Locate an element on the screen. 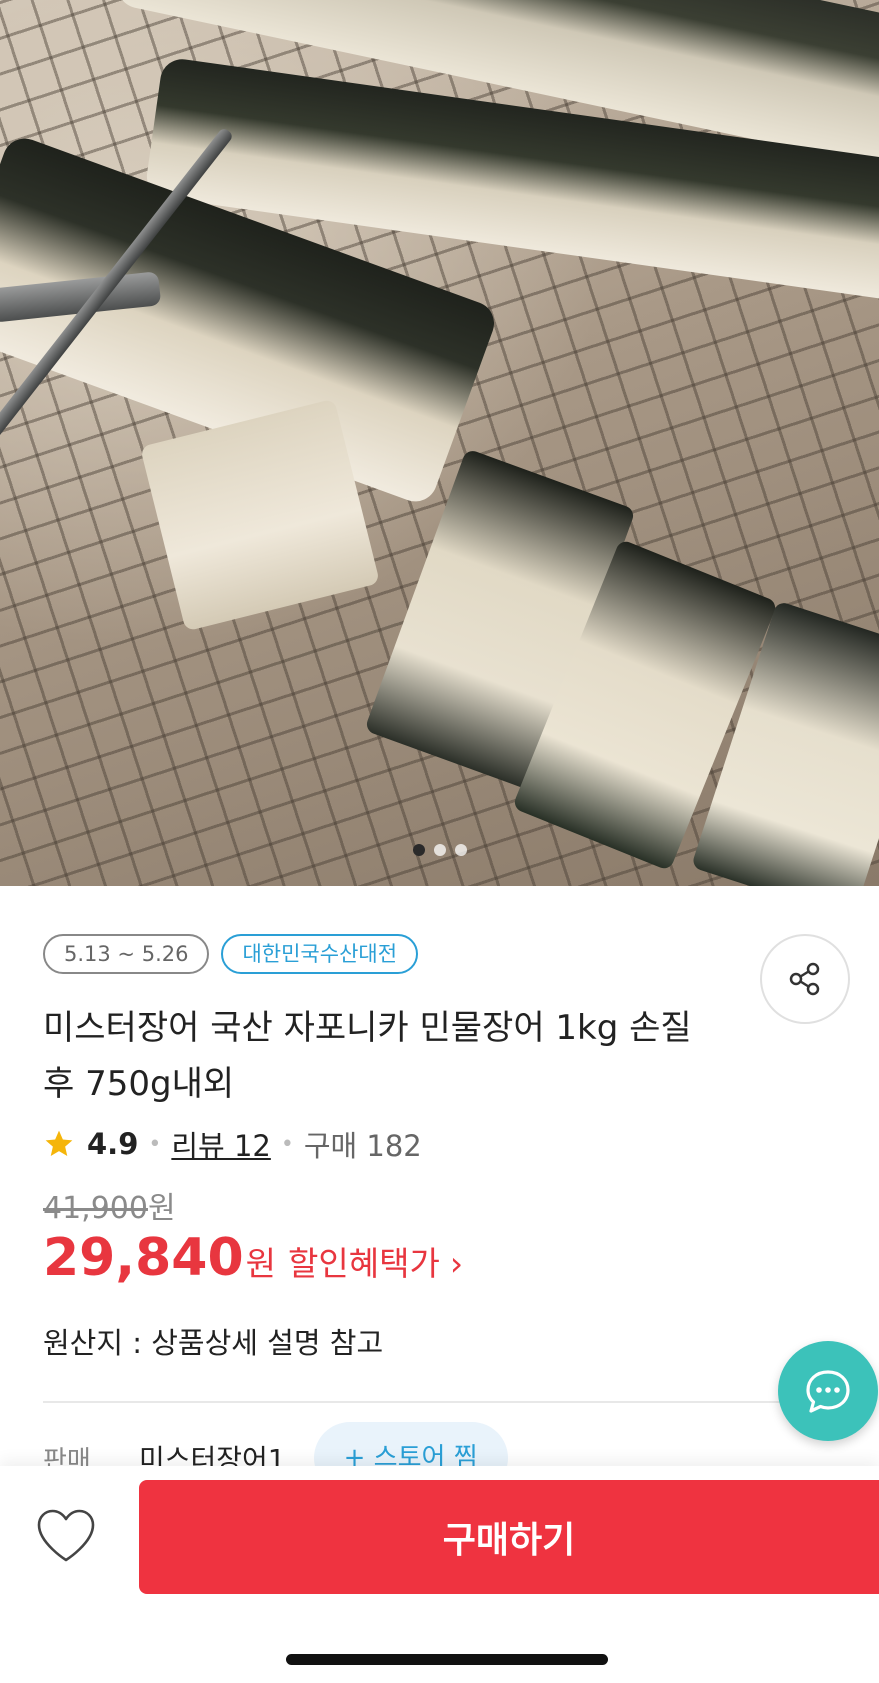 The height and width of the screenshot is (1683, 879). buy-button: 구매하기 is located at coordinates (509, 1537).